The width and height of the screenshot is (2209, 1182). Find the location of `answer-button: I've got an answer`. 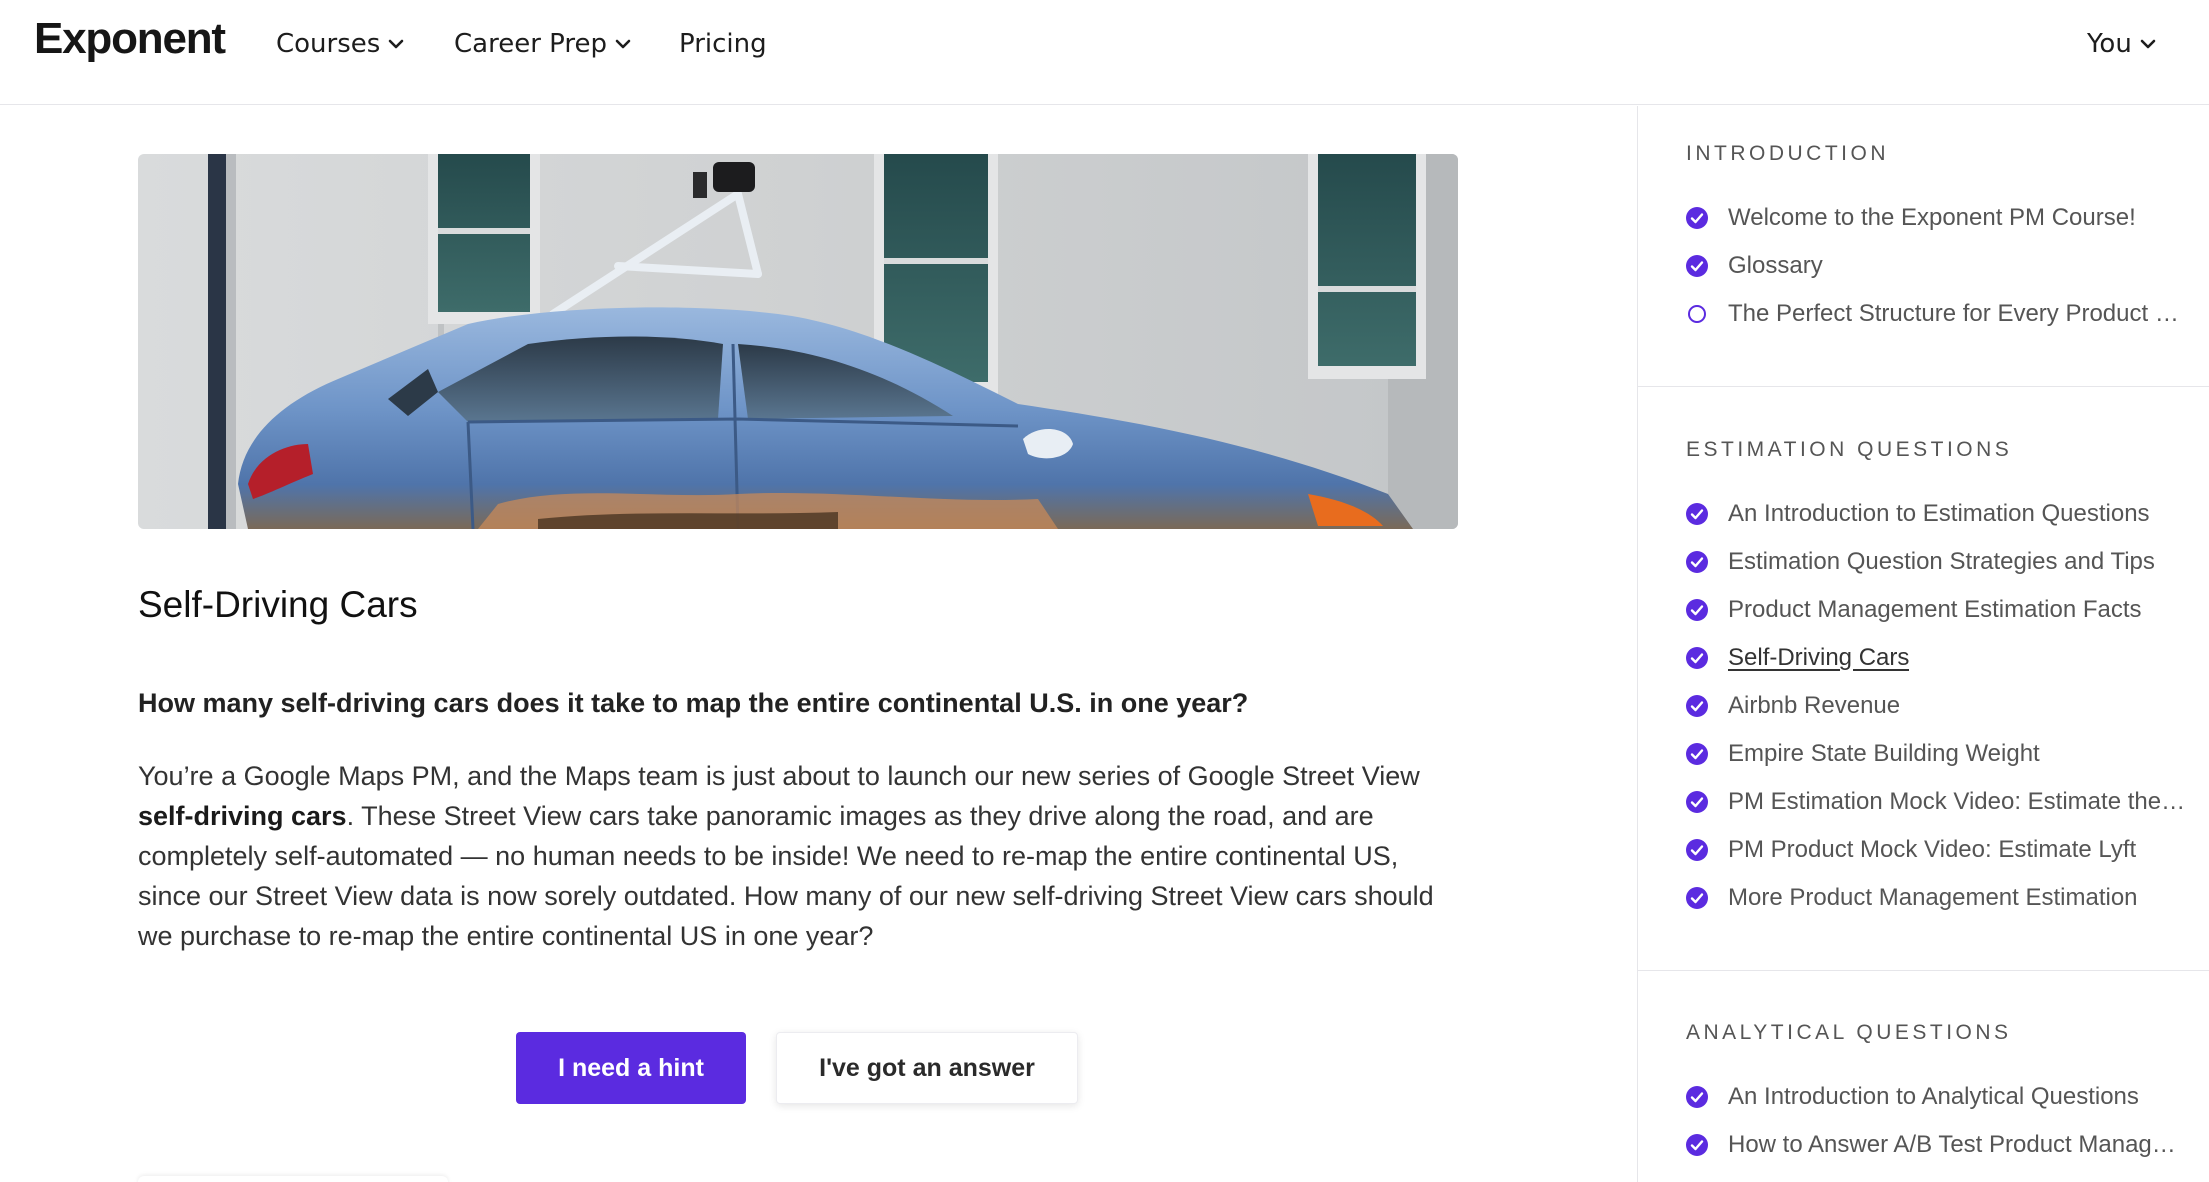

answer-button: I've got an answer is located at coordinates (927, 1068).